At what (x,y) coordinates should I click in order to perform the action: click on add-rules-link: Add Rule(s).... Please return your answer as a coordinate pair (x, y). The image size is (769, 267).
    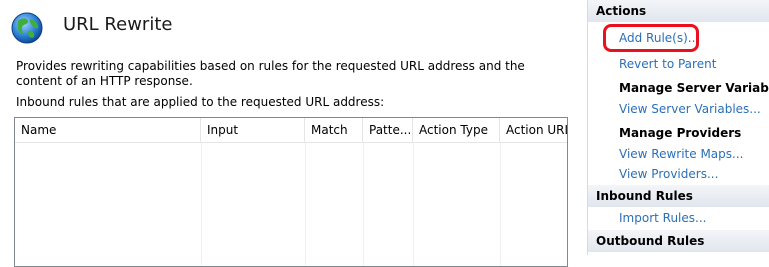
    Looking at the image, I should click on (659, 38).